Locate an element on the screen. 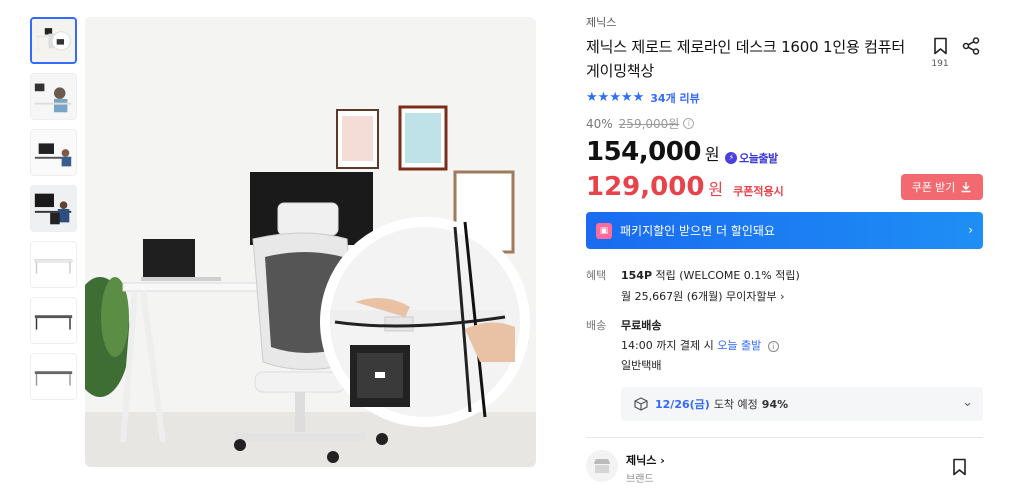  discount-rate: 40% is located at coordinates (599, 123).